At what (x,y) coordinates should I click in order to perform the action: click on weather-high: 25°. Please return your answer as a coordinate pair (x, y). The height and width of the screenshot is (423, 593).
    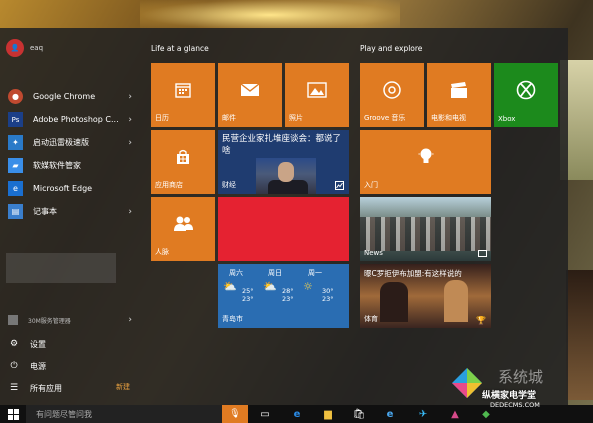
    Looking at the image, I should click on (248, 291).